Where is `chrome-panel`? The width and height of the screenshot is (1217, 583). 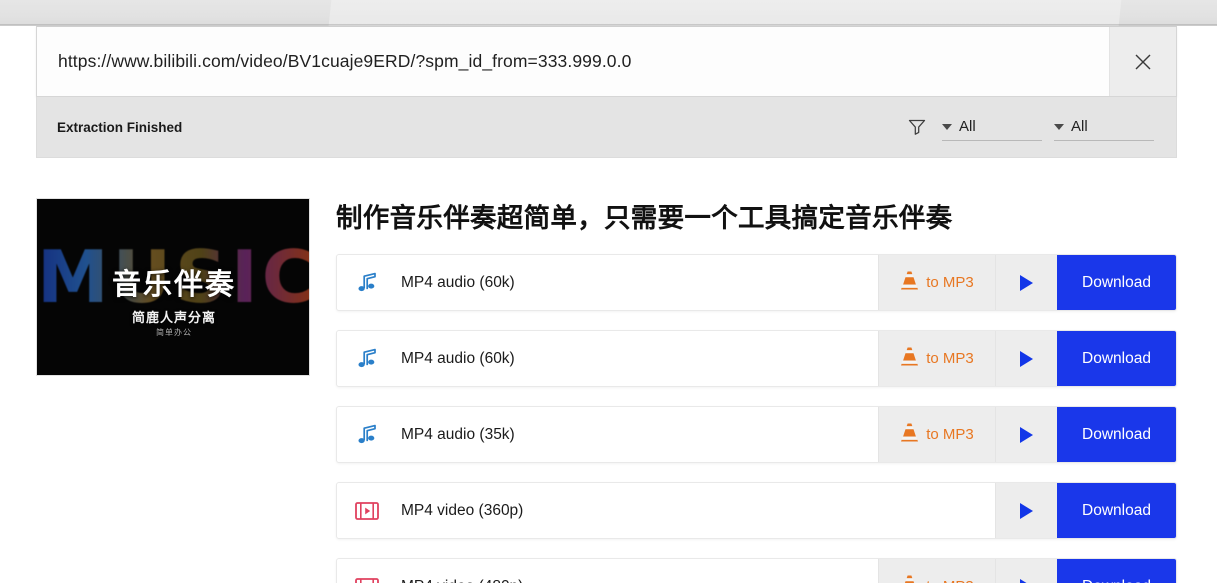 chrome-panel is located at coordinates (725, 13).